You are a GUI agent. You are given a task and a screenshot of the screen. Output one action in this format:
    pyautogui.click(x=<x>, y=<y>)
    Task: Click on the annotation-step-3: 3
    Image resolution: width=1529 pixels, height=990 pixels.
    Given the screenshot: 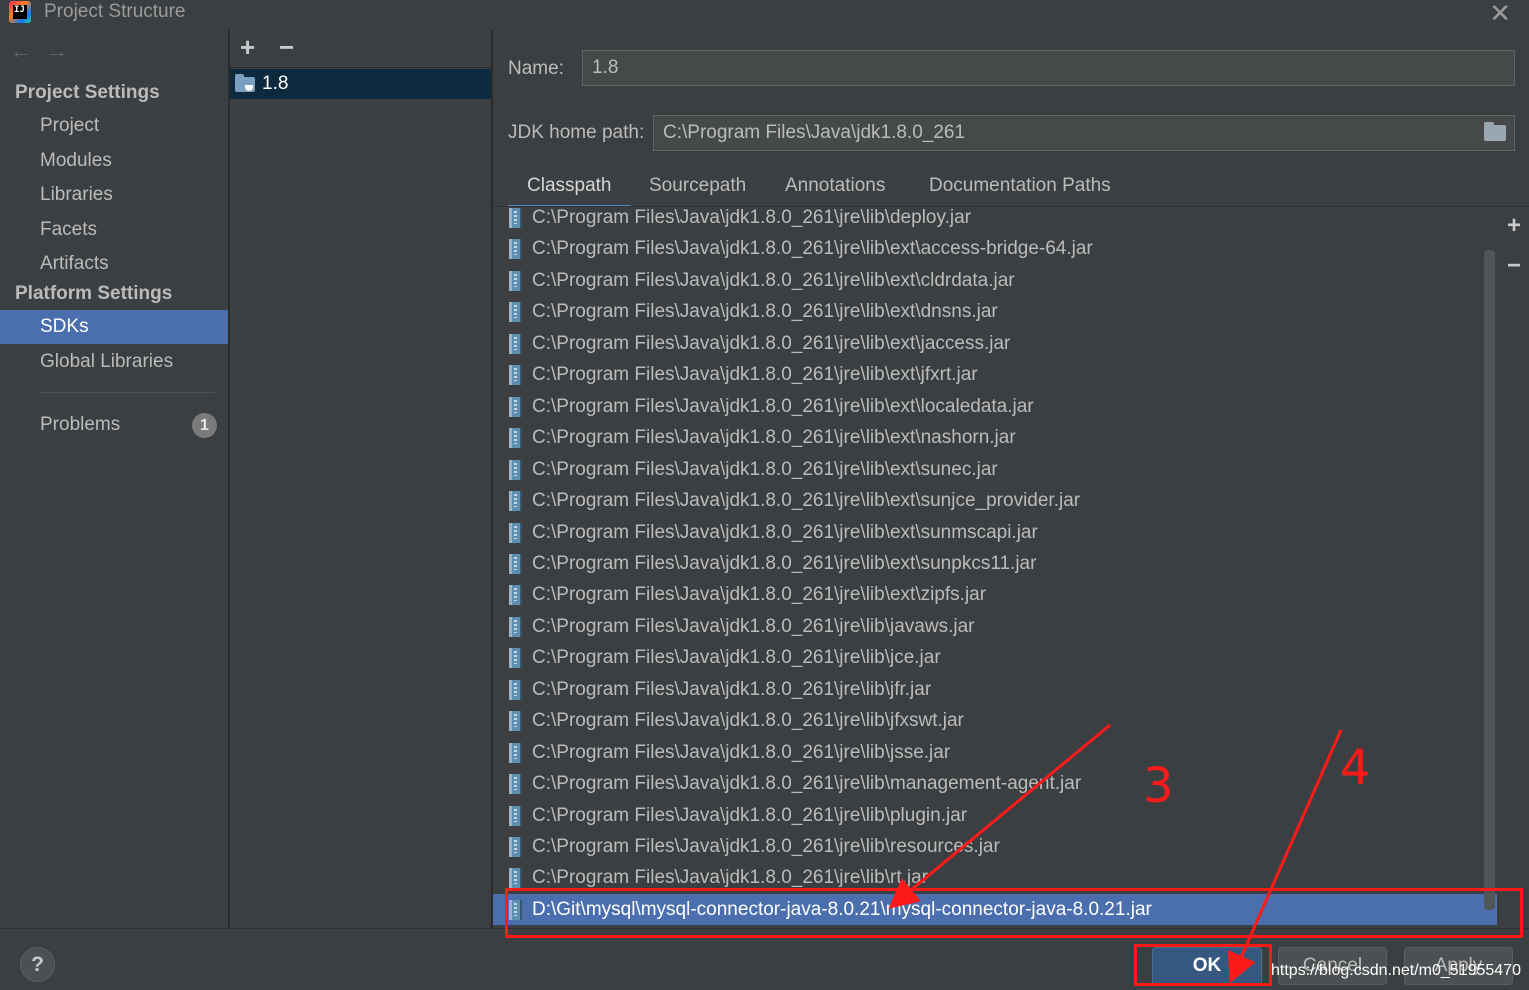 What is the action you would take?
    pyautogui.click(x=1158, y=786)
    